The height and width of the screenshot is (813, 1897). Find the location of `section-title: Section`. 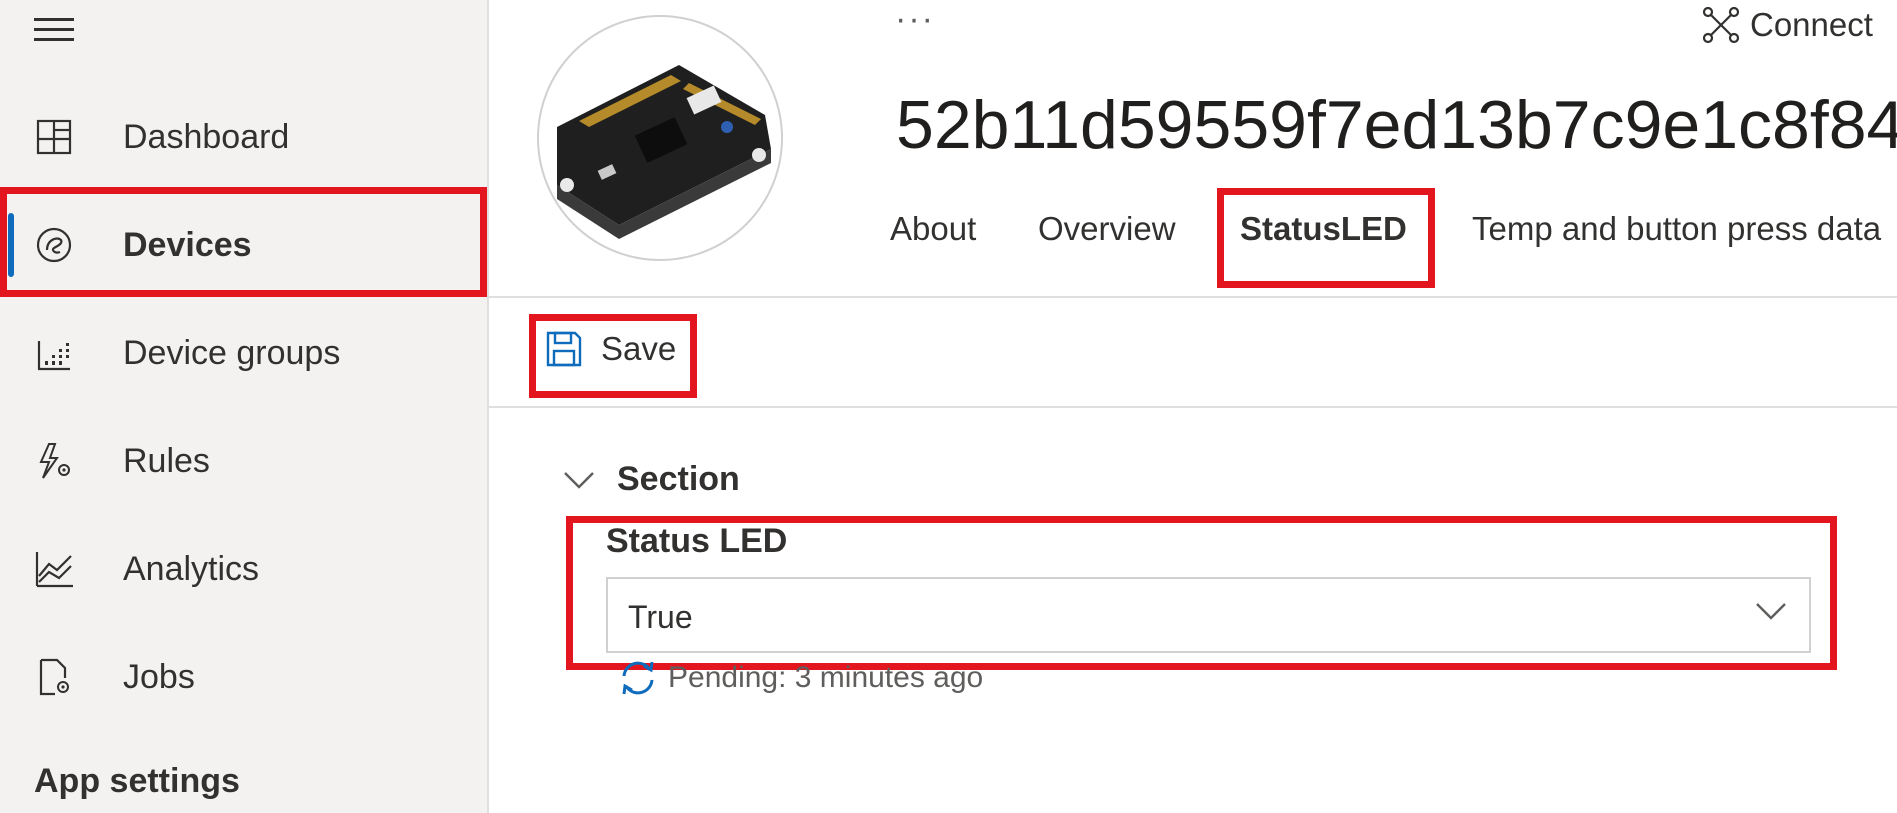

section-title: Section is located at coordinates (678, 479).